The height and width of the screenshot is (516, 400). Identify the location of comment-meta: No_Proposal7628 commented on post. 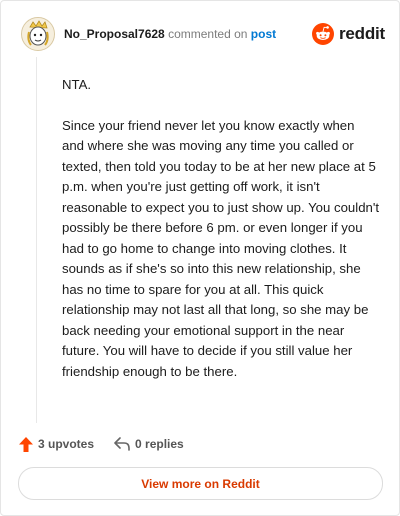
(170, 34).